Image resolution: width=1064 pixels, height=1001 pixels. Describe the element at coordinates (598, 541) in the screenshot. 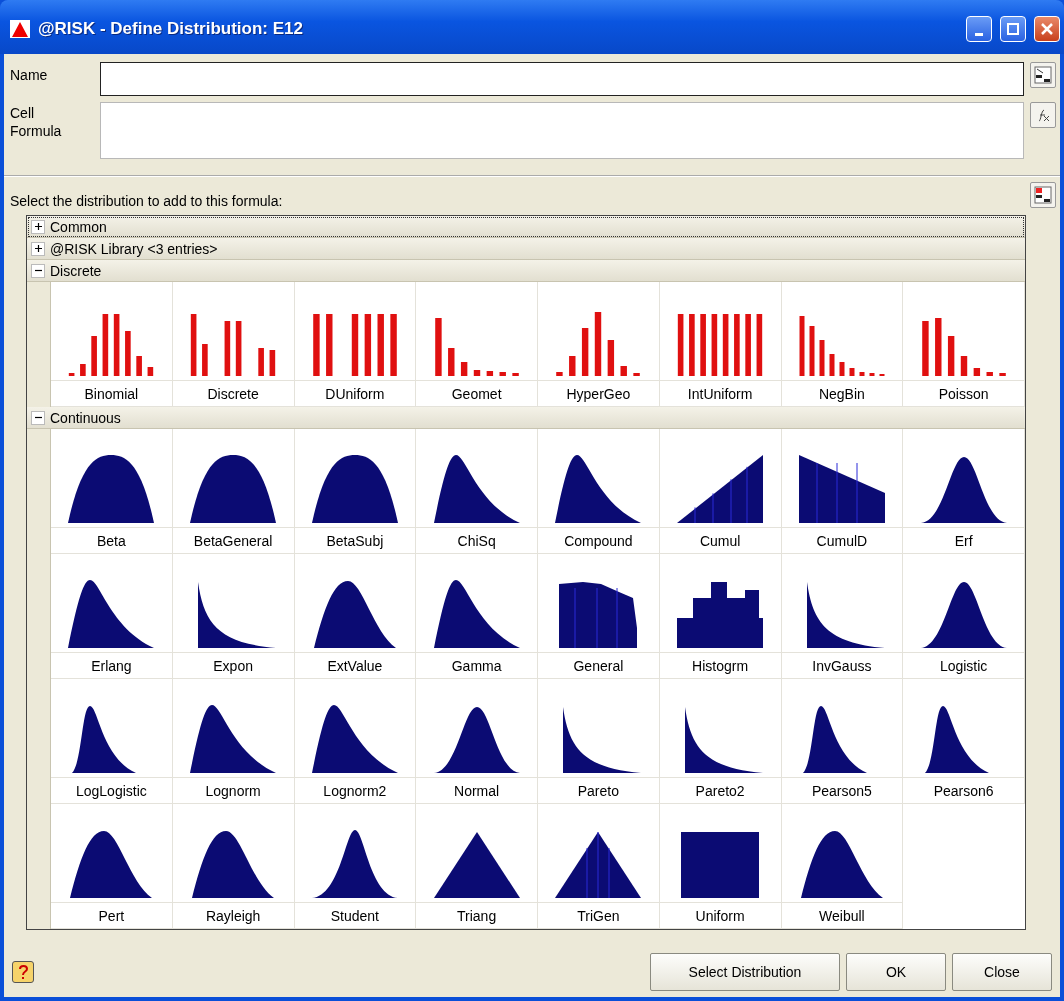

I see `distribution-name: Compound` at that location.